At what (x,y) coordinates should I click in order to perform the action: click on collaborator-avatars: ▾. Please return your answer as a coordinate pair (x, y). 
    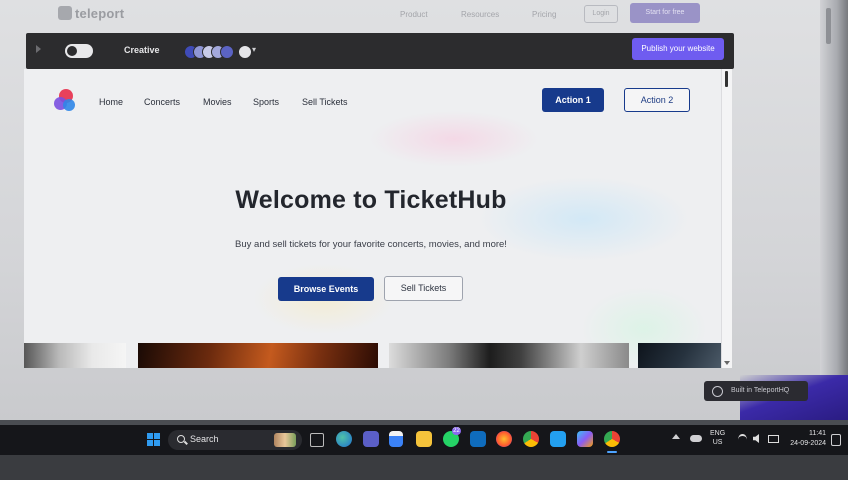
    Looking at the image, I should click on (220, 52).